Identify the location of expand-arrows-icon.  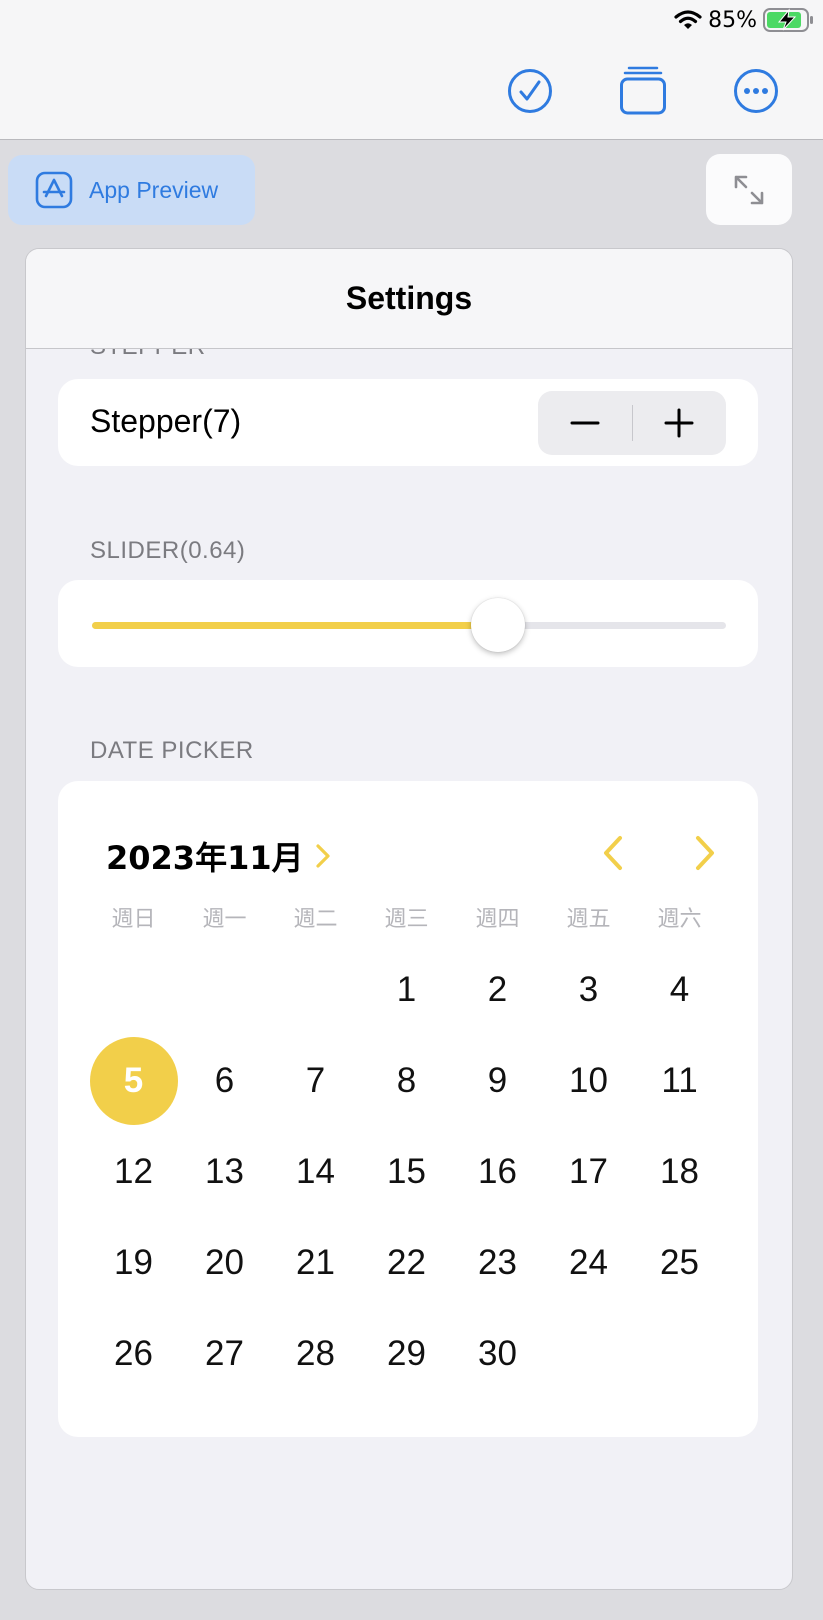
(749, 189).